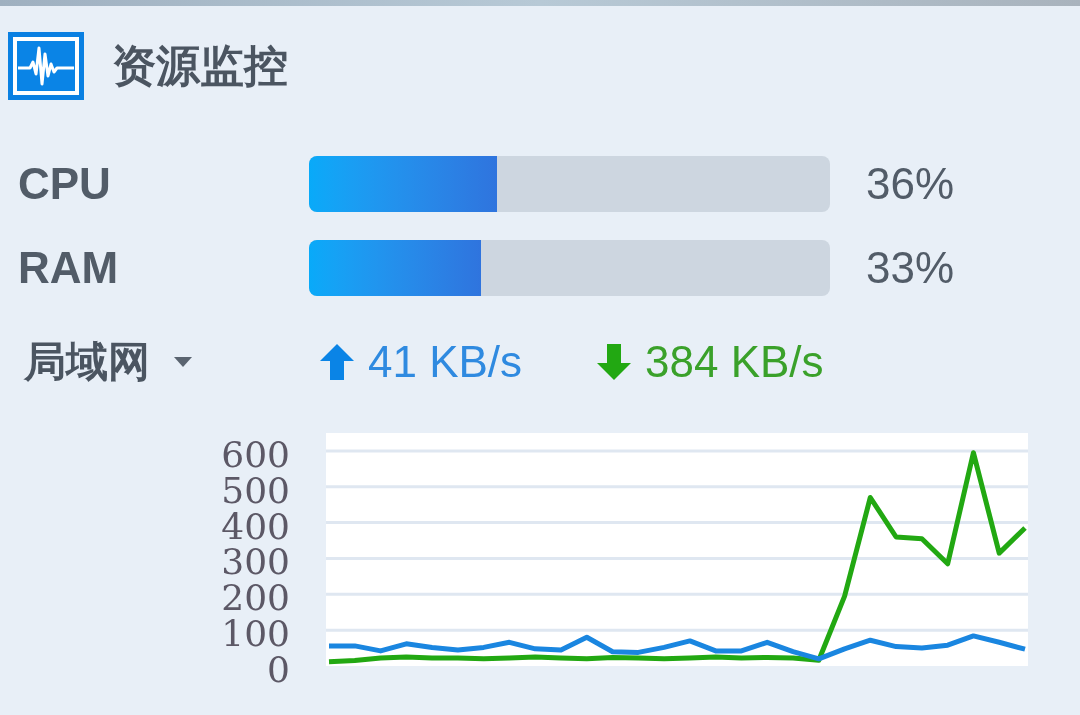  Describe the element at coordinates (255, 490) in the screenshot. I see `y-axis-label: 500` at that location.